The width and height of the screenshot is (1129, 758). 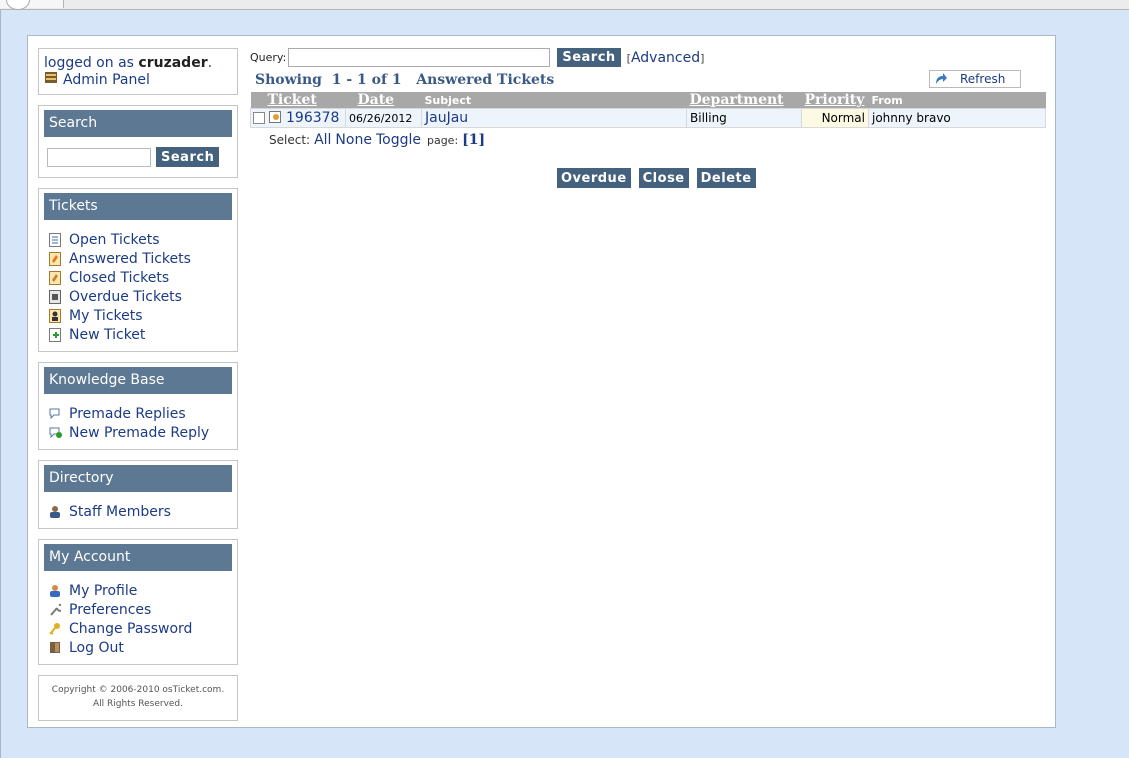 What do you see at coordinates (99, 157) in the screenshot?
I see `sidebar-search-input` at bounding box center [99, 157].